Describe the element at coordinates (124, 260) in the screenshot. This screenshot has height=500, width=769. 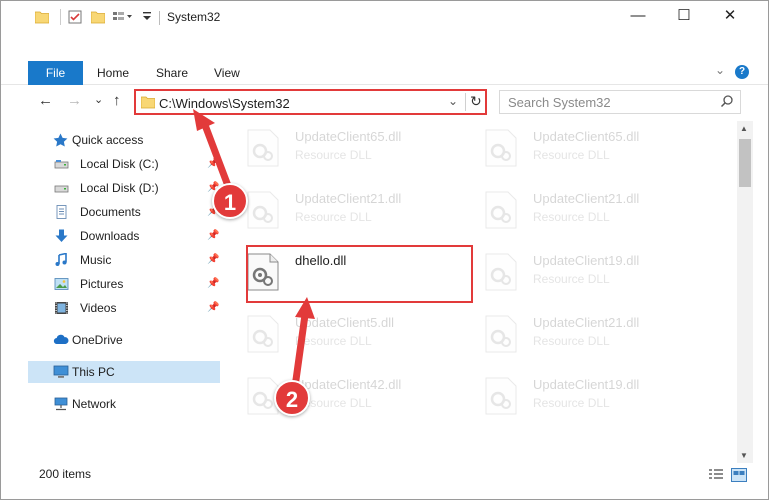
I see `sidebar-item-music: Music 📌` at that location.